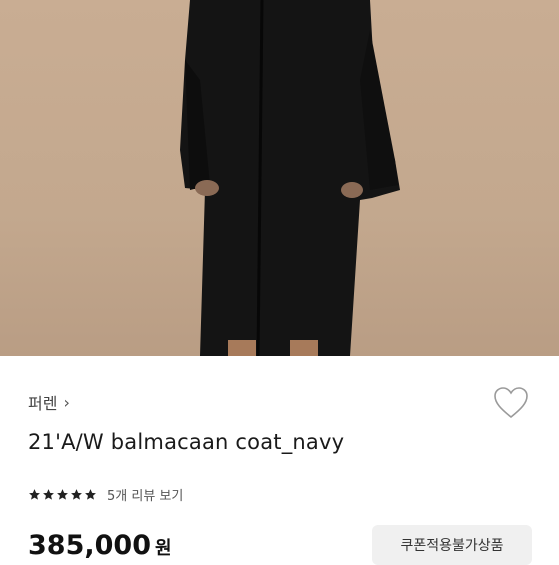 This screenshot has height=565, width=559. Describe the element at coordinates (145, 494) in the screenshot. I see `review-link: 5개 리뷰 보기` at that location.